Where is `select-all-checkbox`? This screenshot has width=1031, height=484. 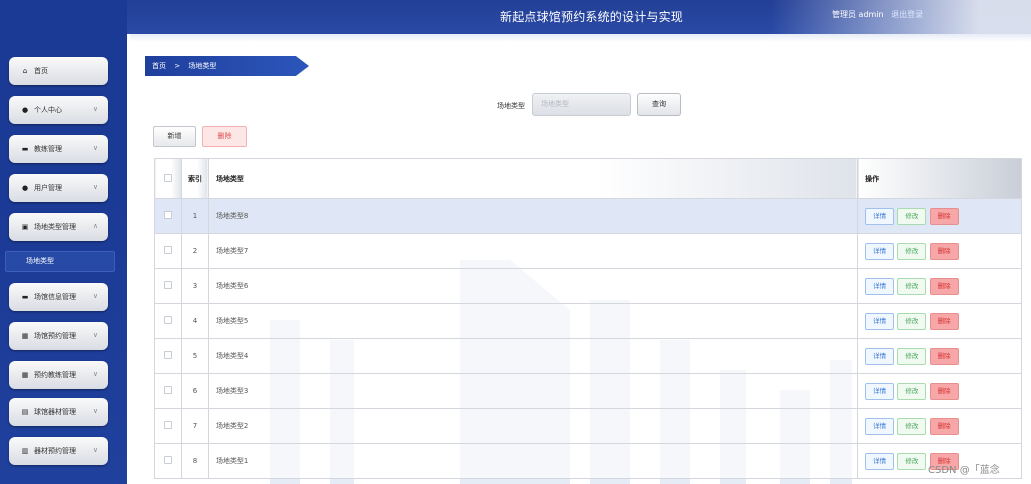 select-all-checkbox is located at coordinates (167, 177).